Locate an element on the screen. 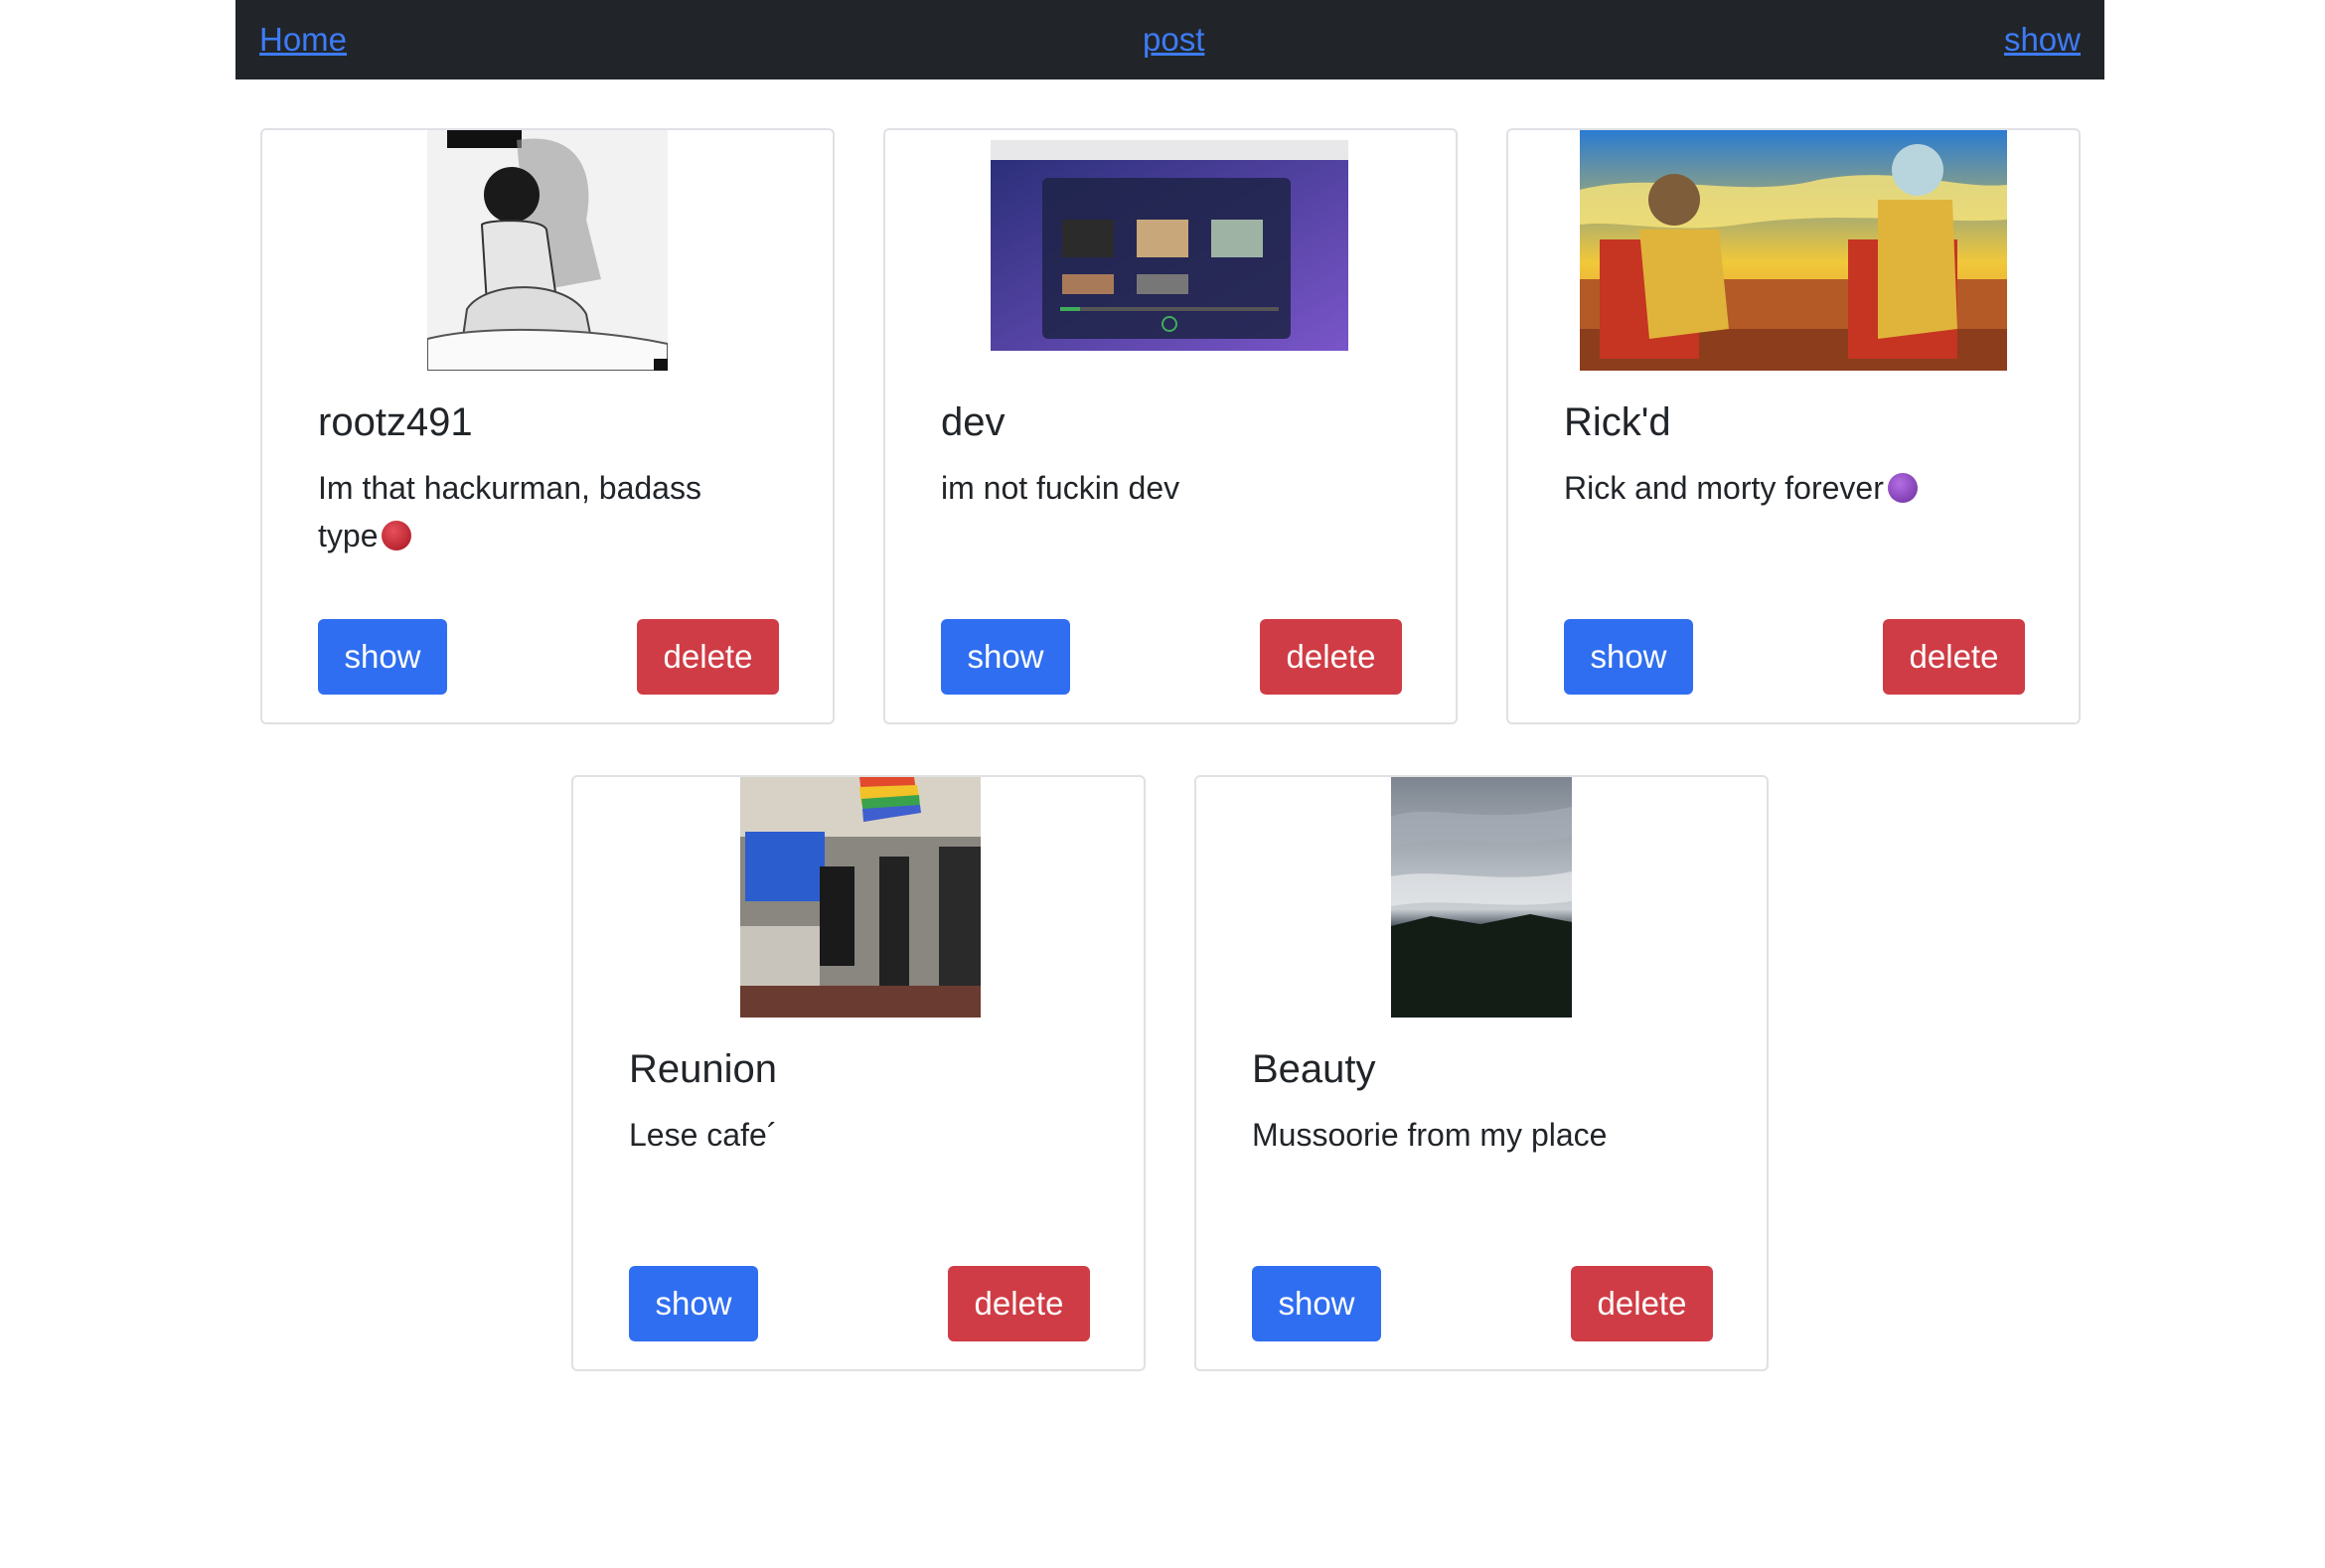 This screenshot has height=1568, width=2325. red-devil-emoji-icon is located at coordinates (397, 536).